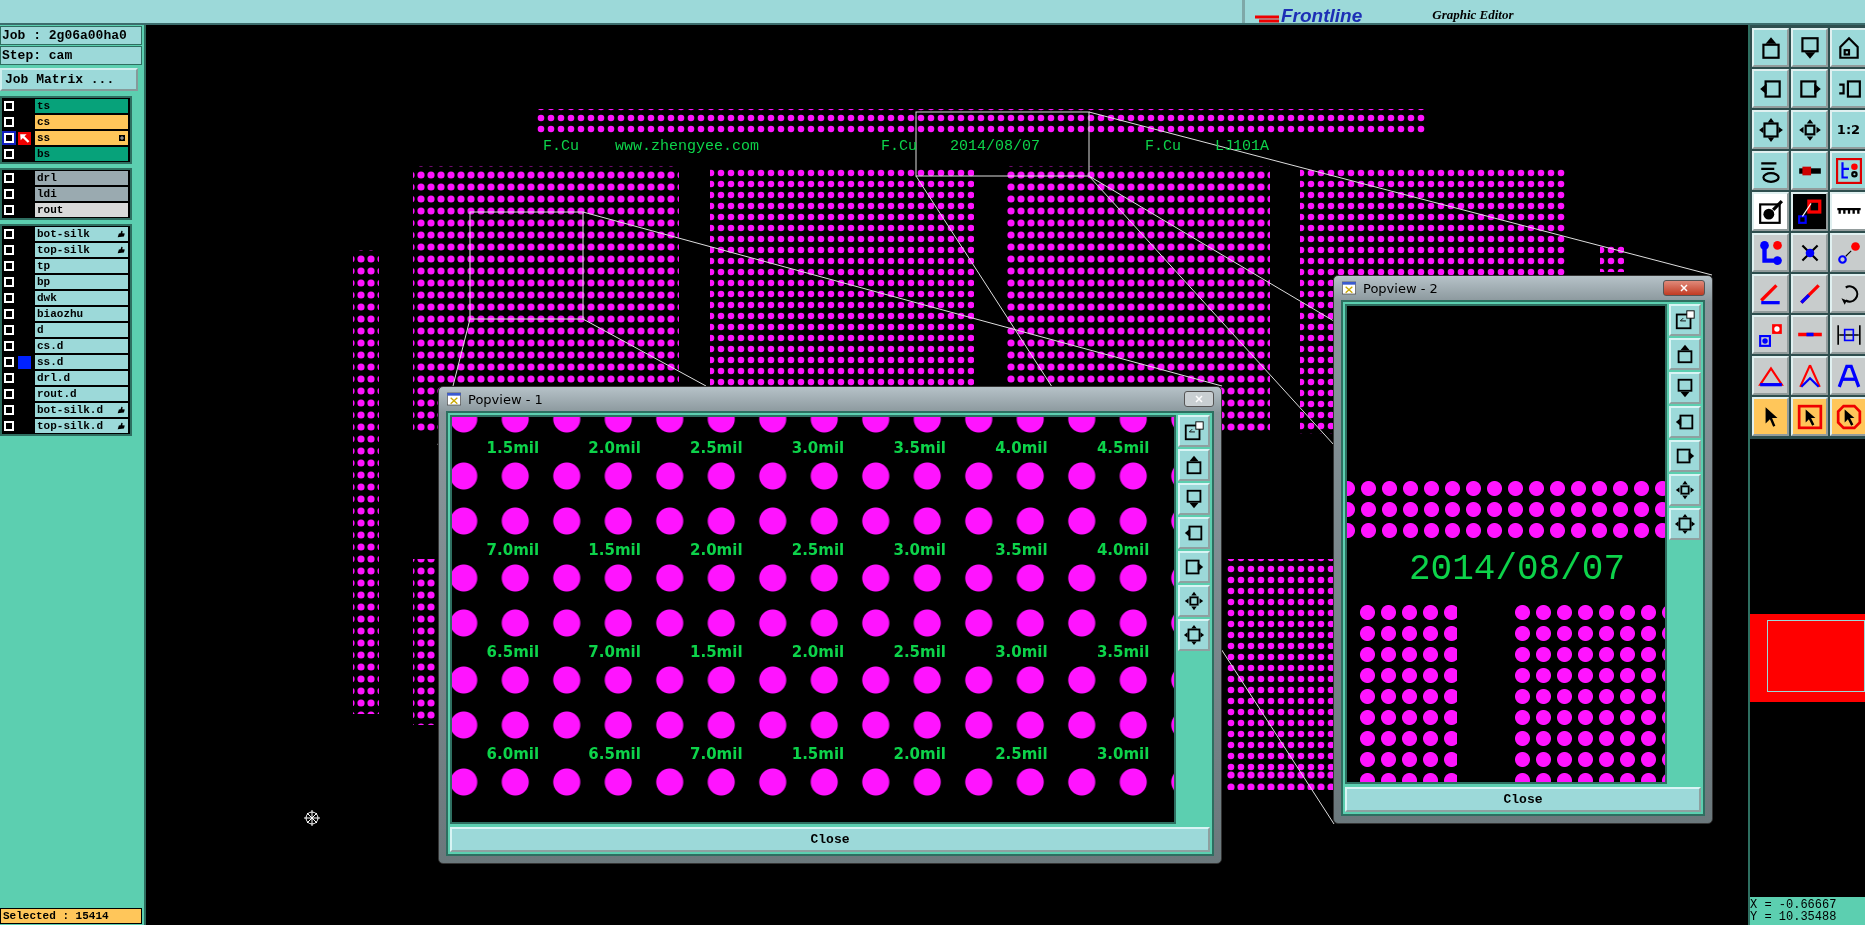 This screenshot has width=1865, height=925. I want to click on layer-item: biaozhu, so click(81, 314).